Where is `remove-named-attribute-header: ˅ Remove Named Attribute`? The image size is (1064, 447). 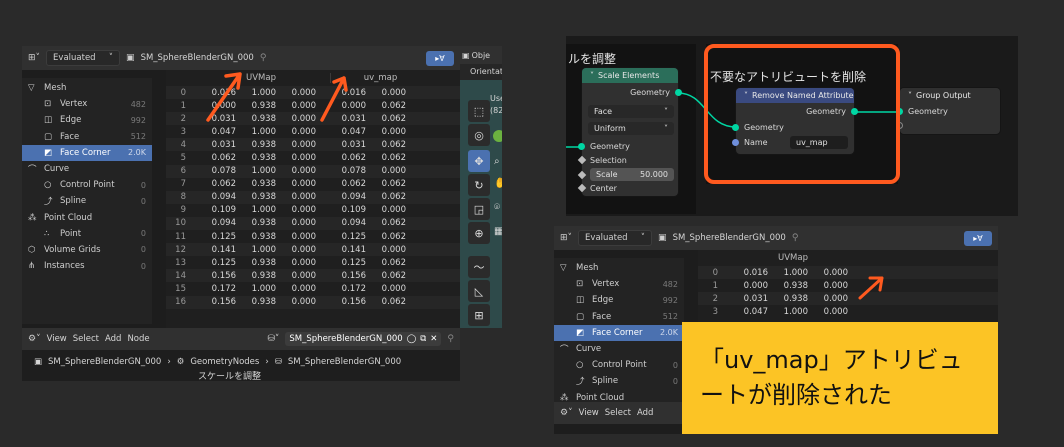 remove-named-attribute-header: ˅ Remove Named Attribute is located at coordinates (795, 95).